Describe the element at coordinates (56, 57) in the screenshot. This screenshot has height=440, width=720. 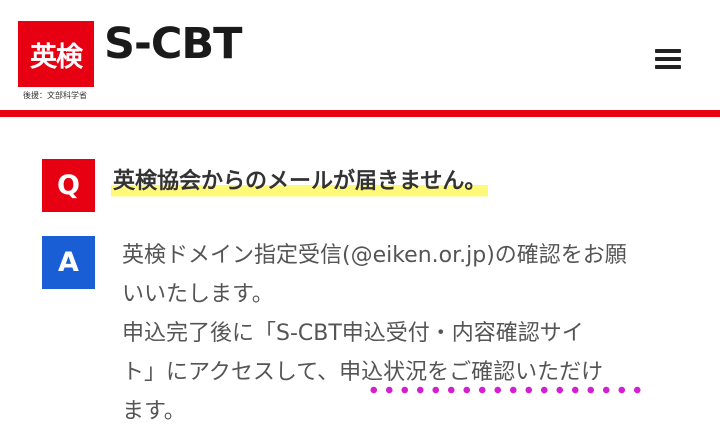
I see `logo-kanji: 英検` at that location.